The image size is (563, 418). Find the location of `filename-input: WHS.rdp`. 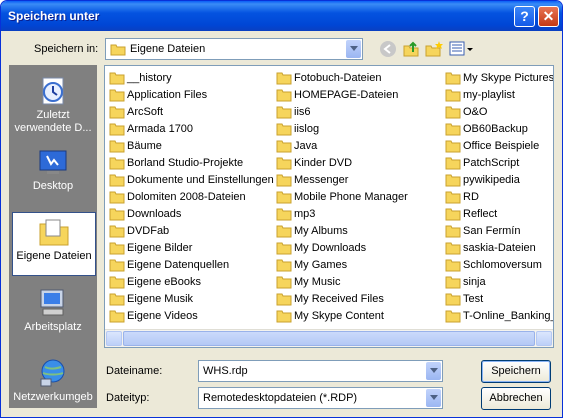

filename-input: WHS.rdp is located at coordinates (320, 371).